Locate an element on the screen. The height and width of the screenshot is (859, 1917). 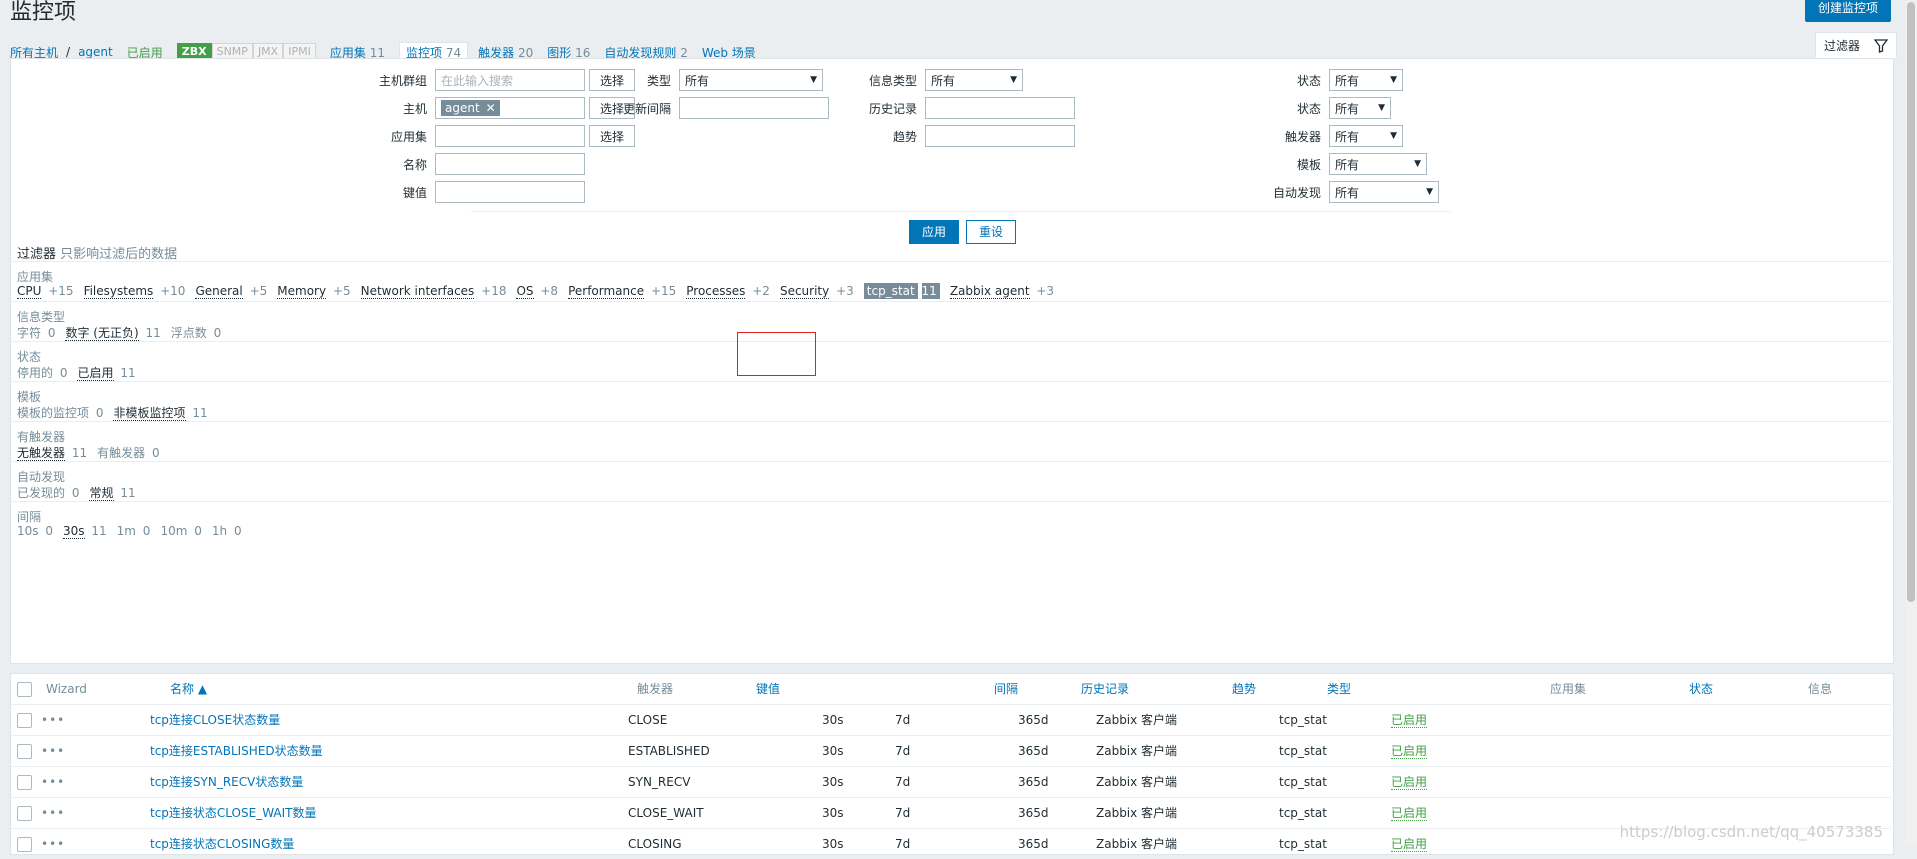
col-type: 类型 is located at coordinates (1339, 689).